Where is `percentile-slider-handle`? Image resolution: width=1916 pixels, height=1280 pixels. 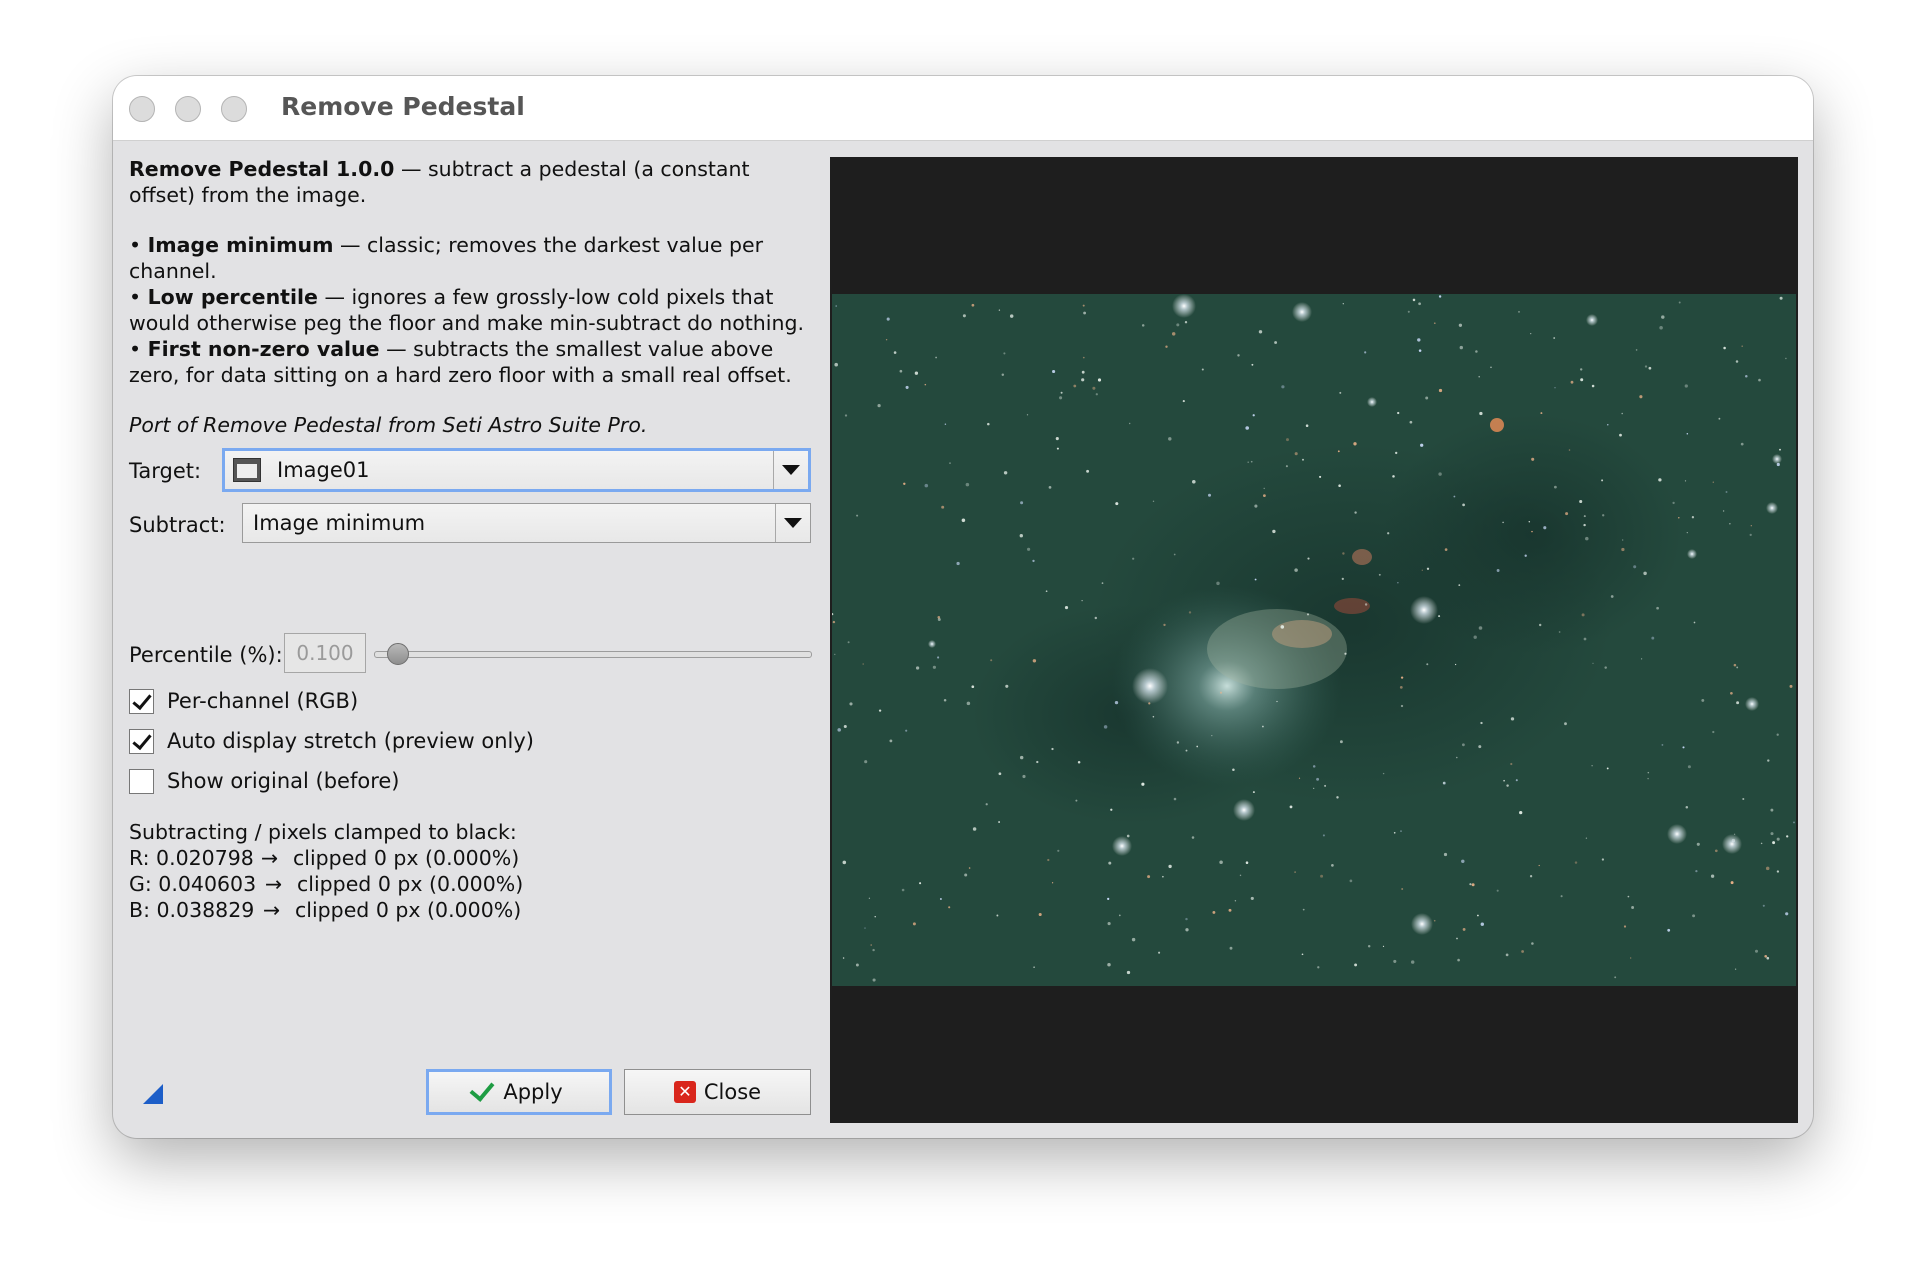
percentile-slider-handle is located at coordinates (398, 654).